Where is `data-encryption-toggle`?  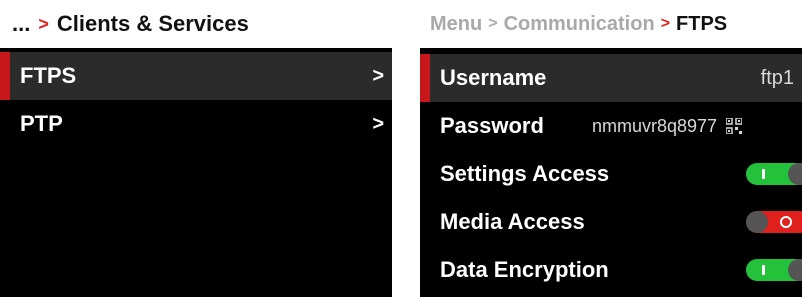
data-encryption-toggle is located at coordinates (774, 270).